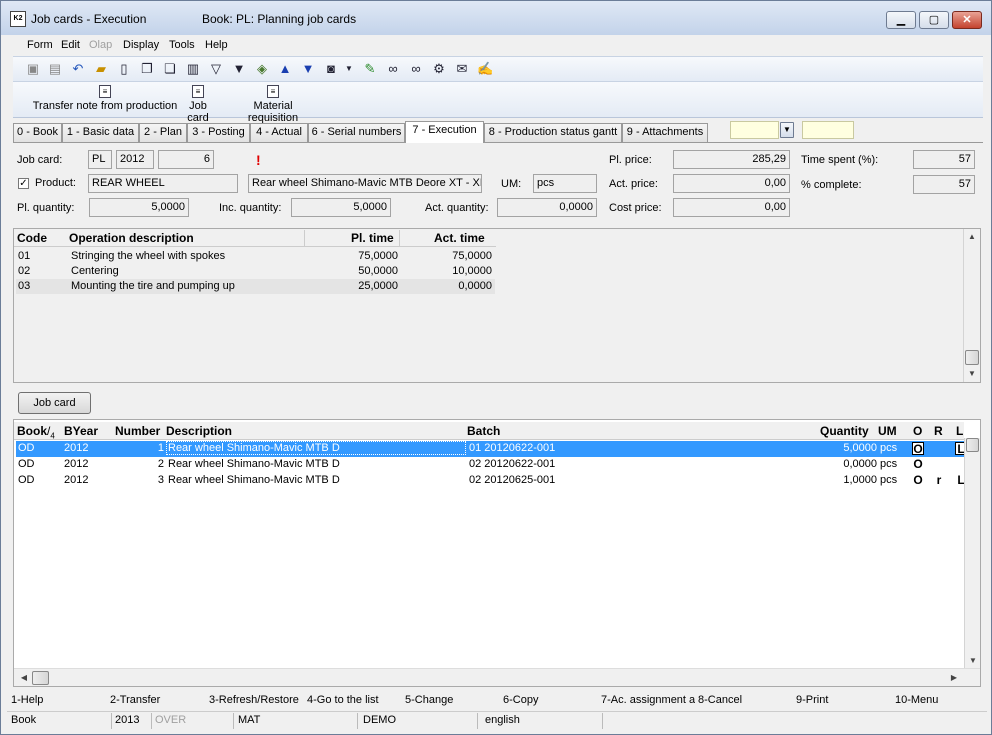 The height and width of the screenshot is (735, 992). What do you see at coordinates (163, 183) in the screenshot?
I see `product-code-field: REAR WHEEL` at bounding box center [163, 183].